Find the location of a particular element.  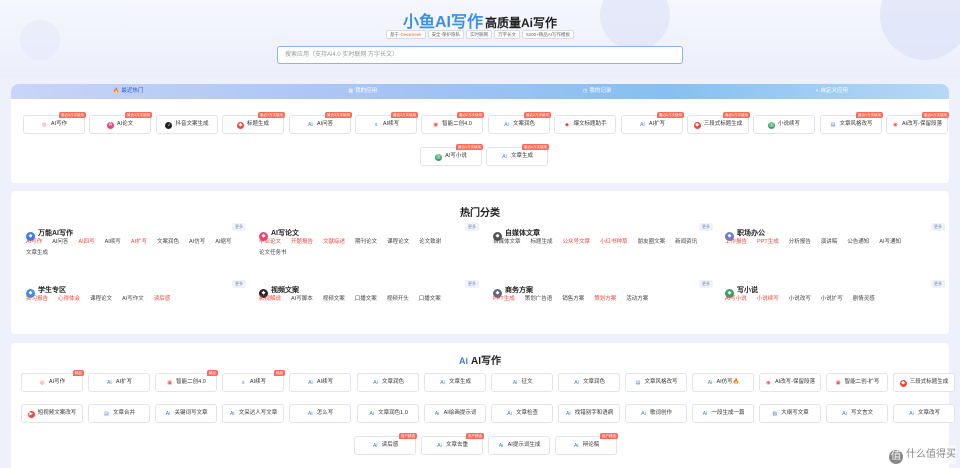

category-name: 商务方案 is located at coordinates (519, 290).